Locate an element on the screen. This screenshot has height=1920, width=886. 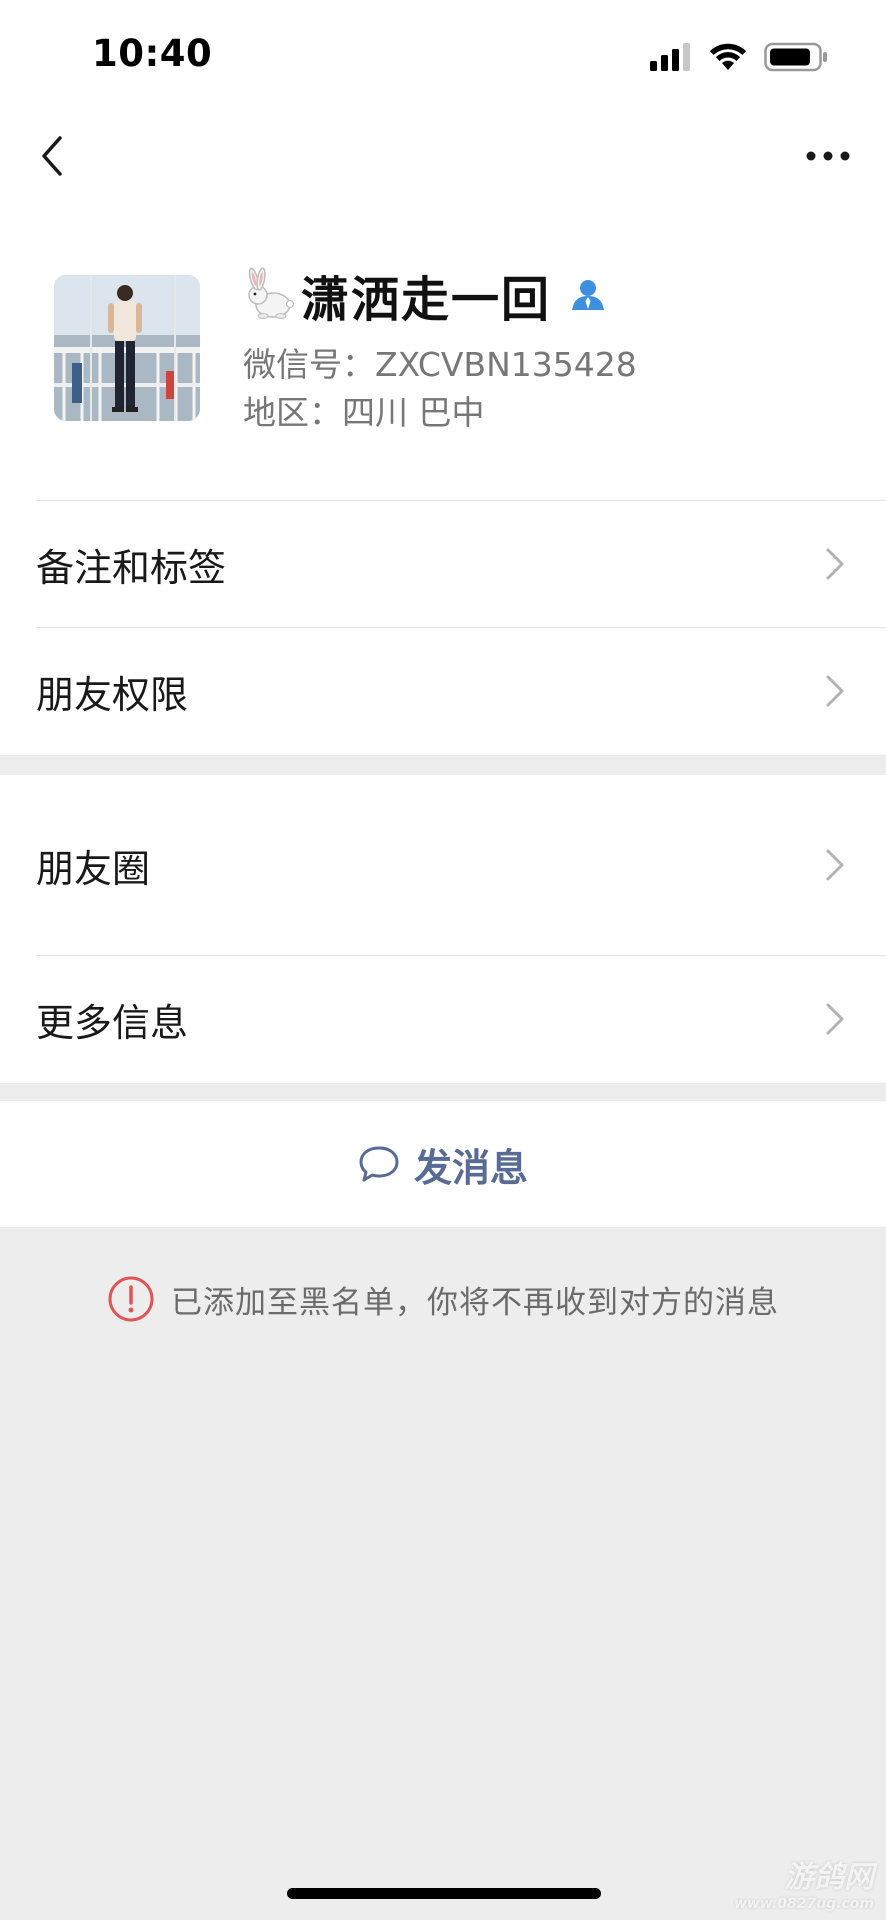
avatar is located at coordinates (127, 348).